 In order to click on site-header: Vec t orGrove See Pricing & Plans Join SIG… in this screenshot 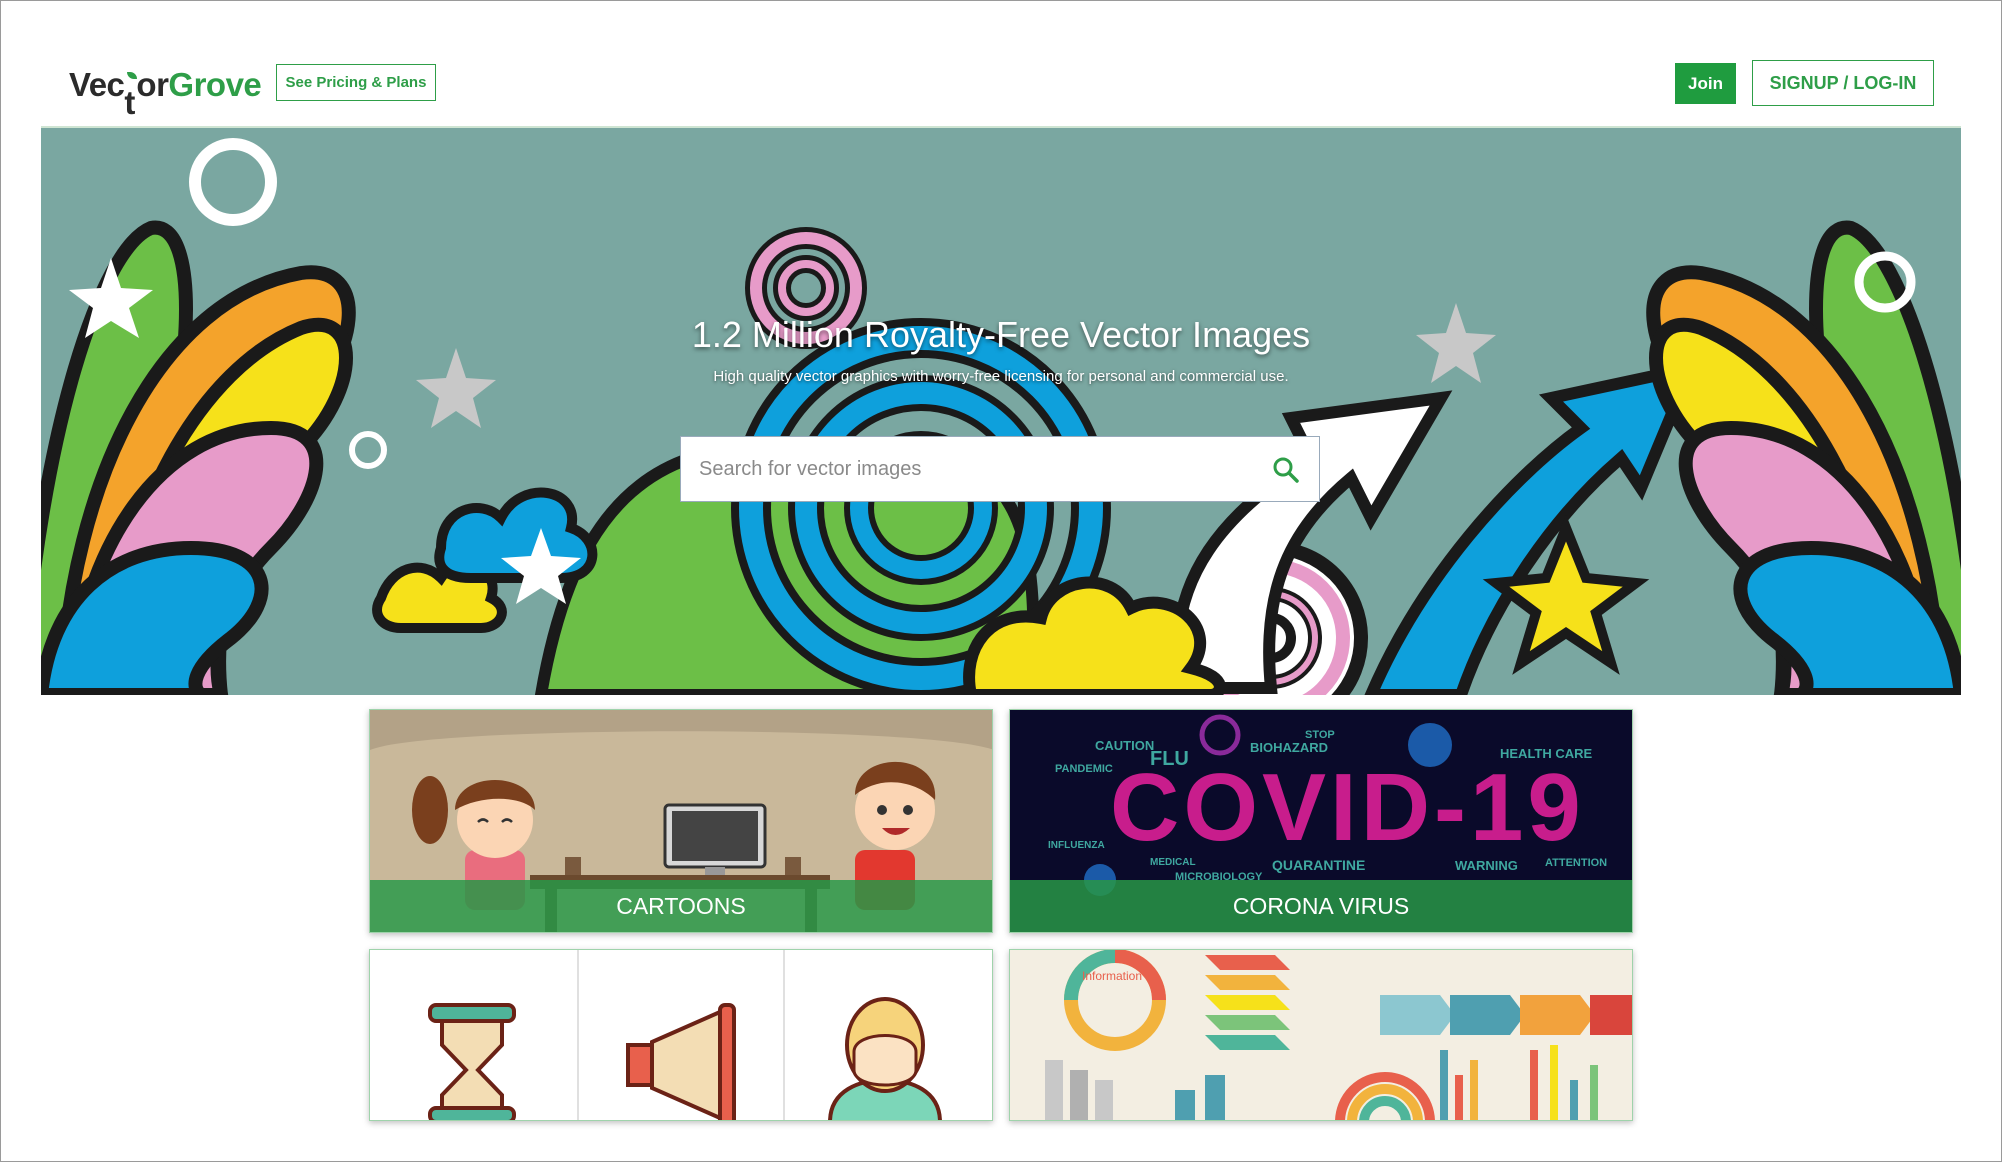, I will do `click(1001, 63)`.